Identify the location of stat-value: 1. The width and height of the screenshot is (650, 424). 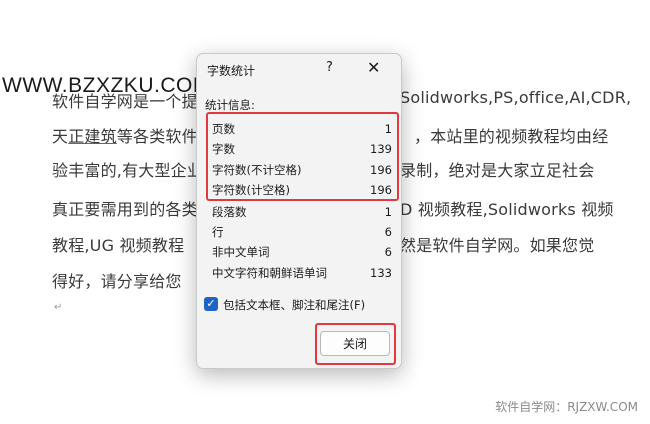
(388, 212).